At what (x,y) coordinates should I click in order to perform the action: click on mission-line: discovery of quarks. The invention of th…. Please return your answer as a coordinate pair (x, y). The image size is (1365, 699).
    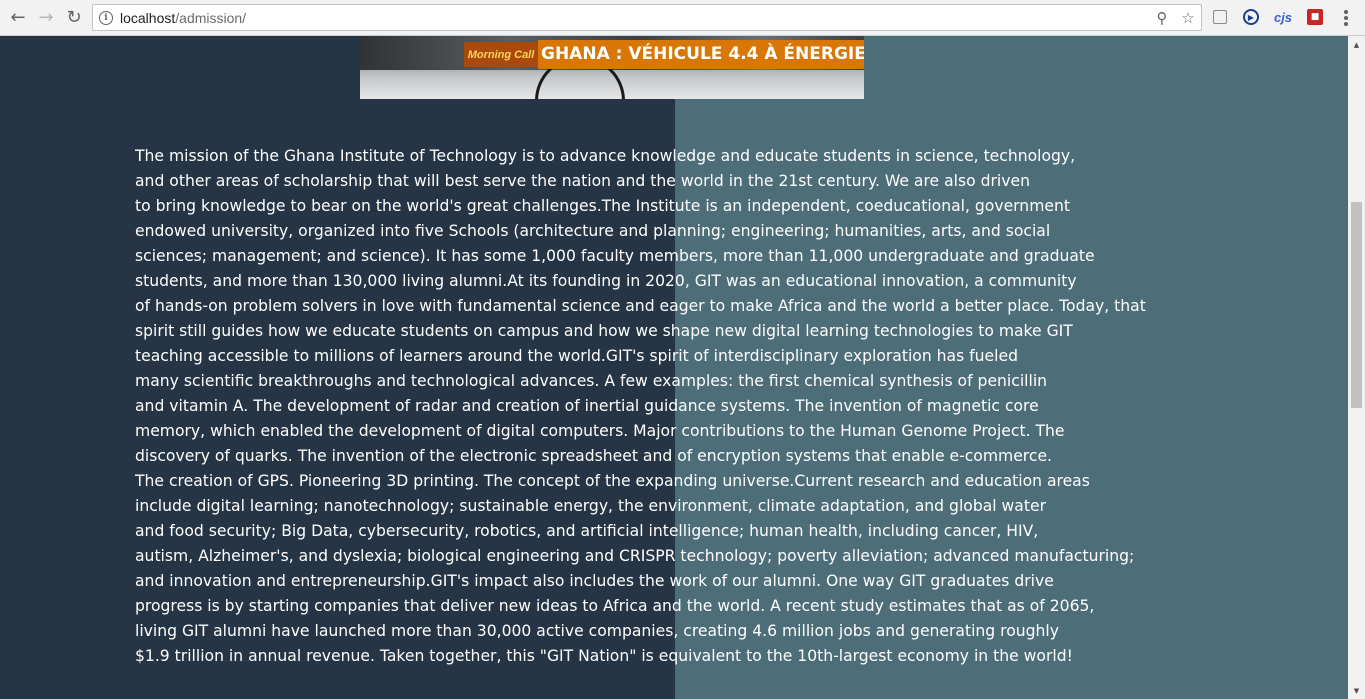
    Looking at the image, I should click on (593, 456).